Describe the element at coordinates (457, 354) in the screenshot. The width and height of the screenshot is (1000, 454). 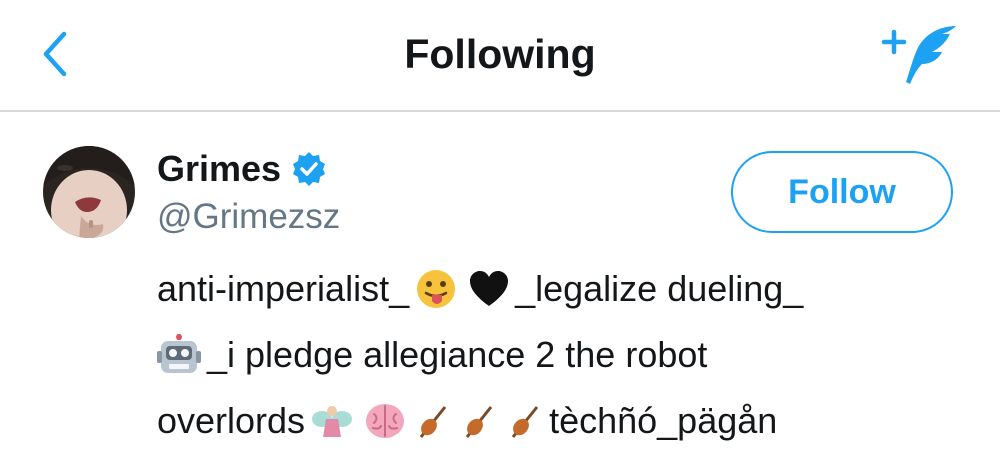
I see `bio-text: _i pledge allegiance 2 the robot` at that location.